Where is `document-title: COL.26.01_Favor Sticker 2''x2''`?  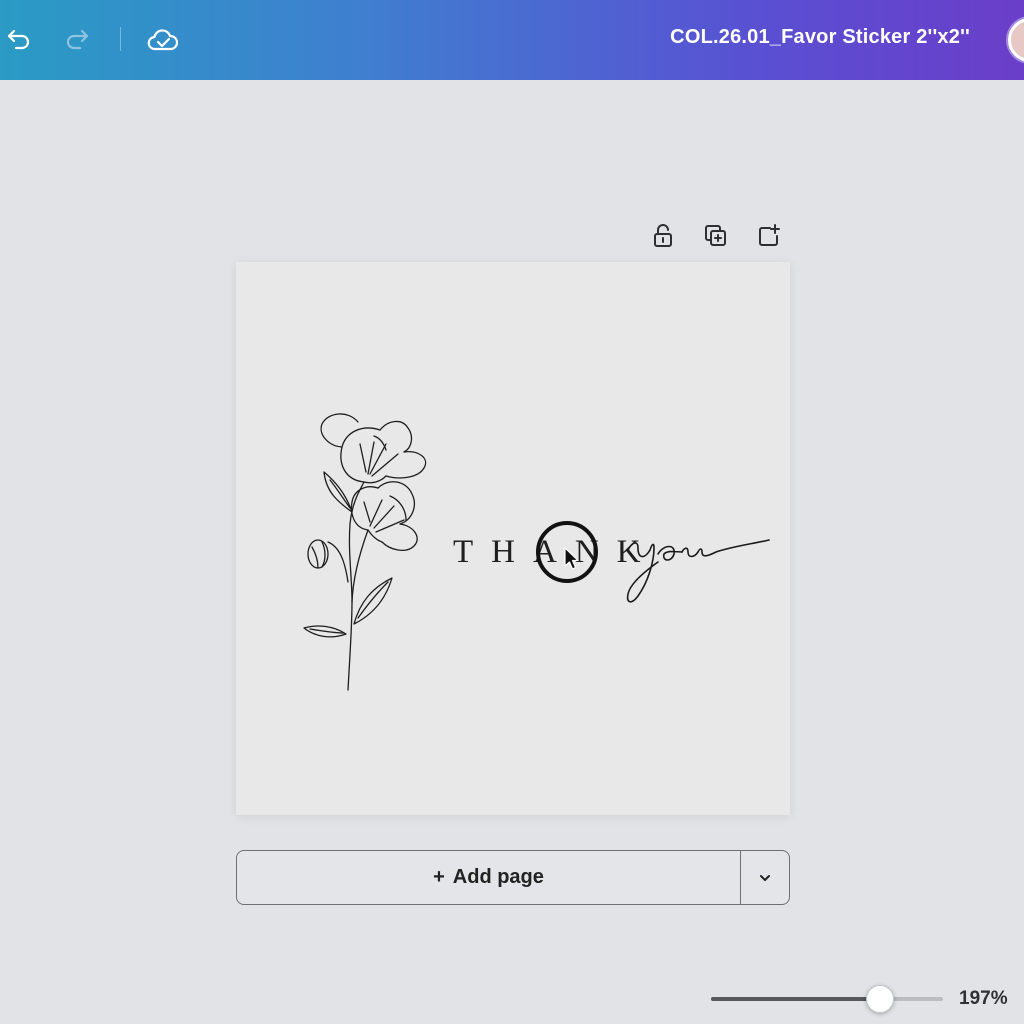 document-title: COL.26.01_Favor Sticker 2''x2'' is located at coordinates (820, 37).